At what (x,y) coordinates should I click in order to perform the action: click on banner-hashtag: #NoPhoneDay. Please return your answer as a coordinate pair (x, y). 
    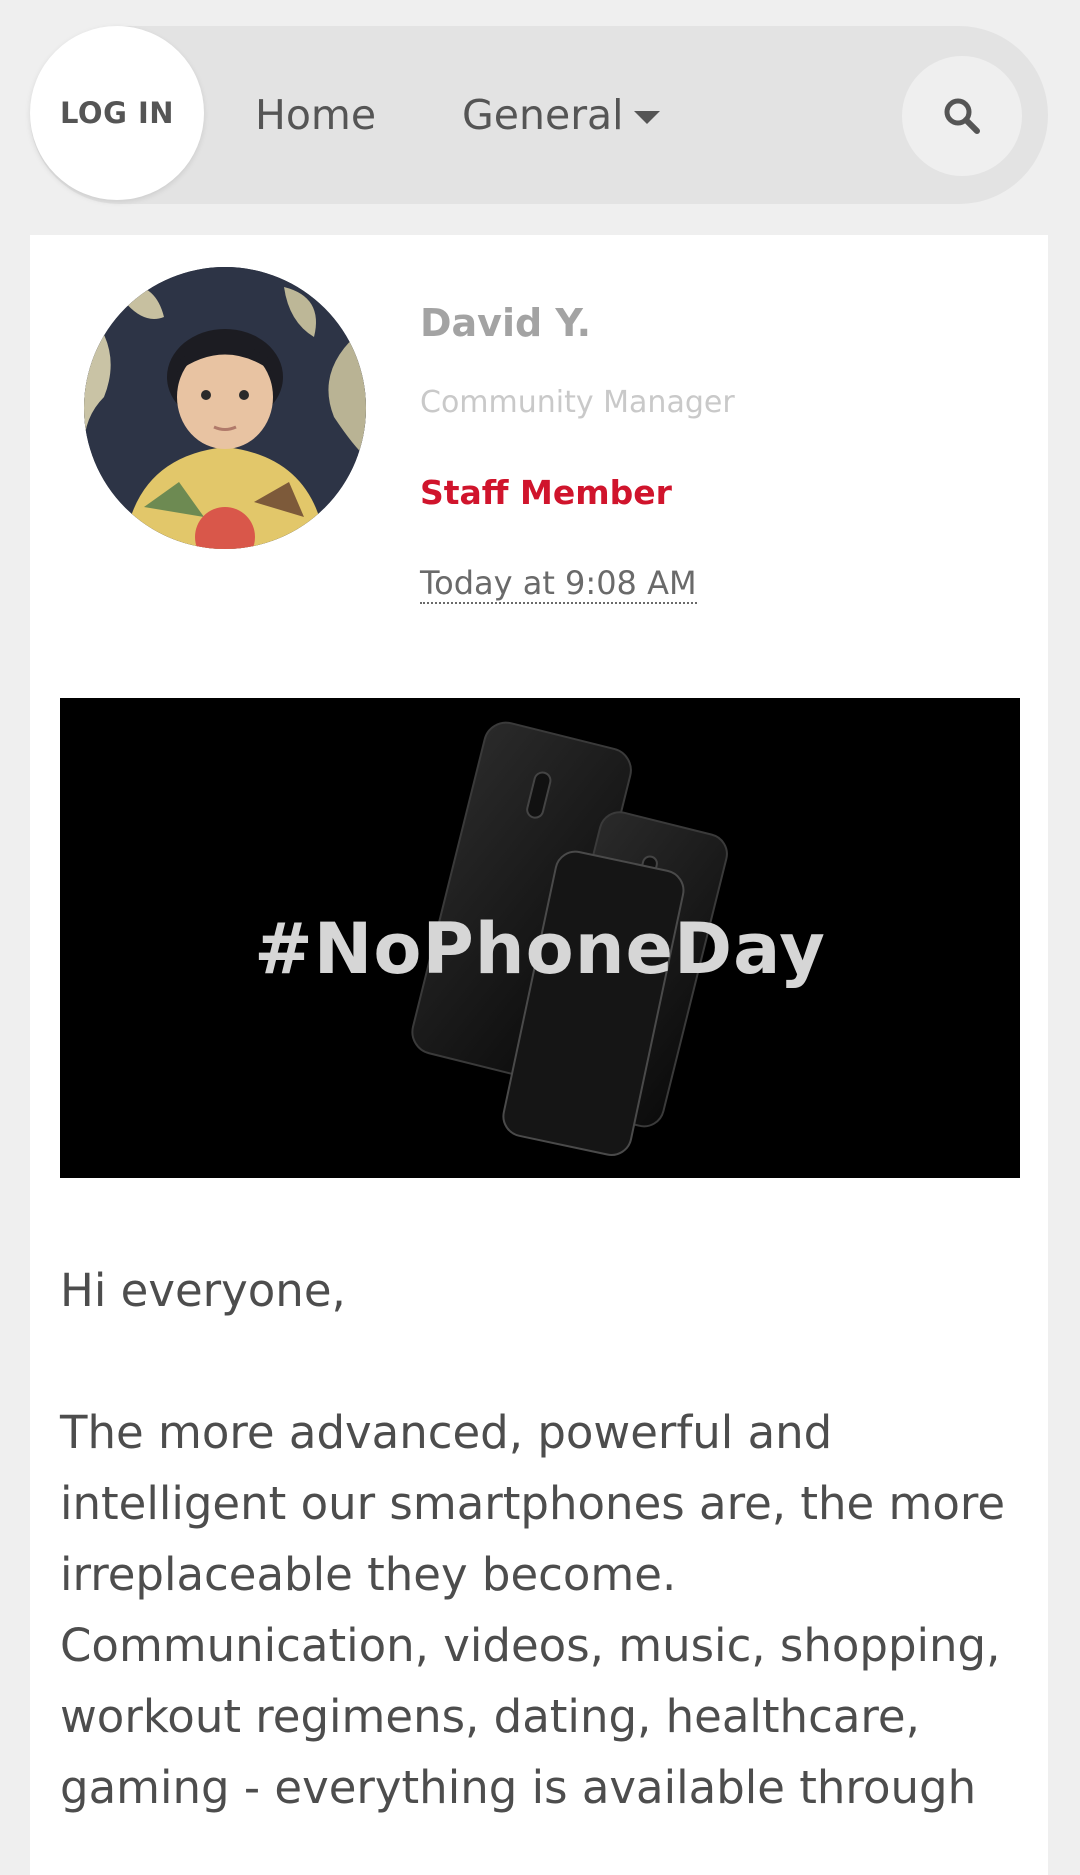
    Looking at the image, I should click on (540, 949).